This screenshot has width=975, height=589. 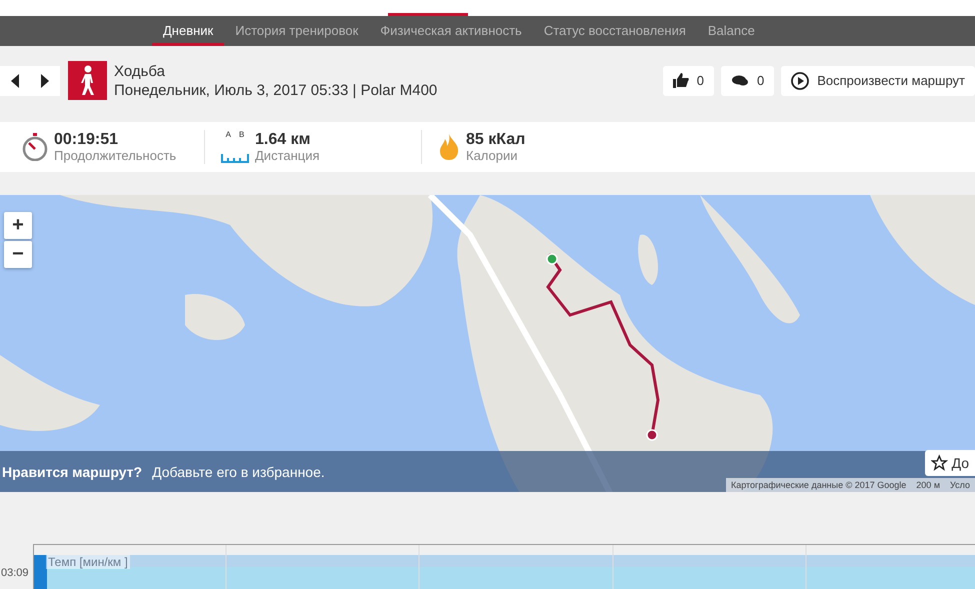 I want to click on terms-link: Усло, so click(x=960, y=485).